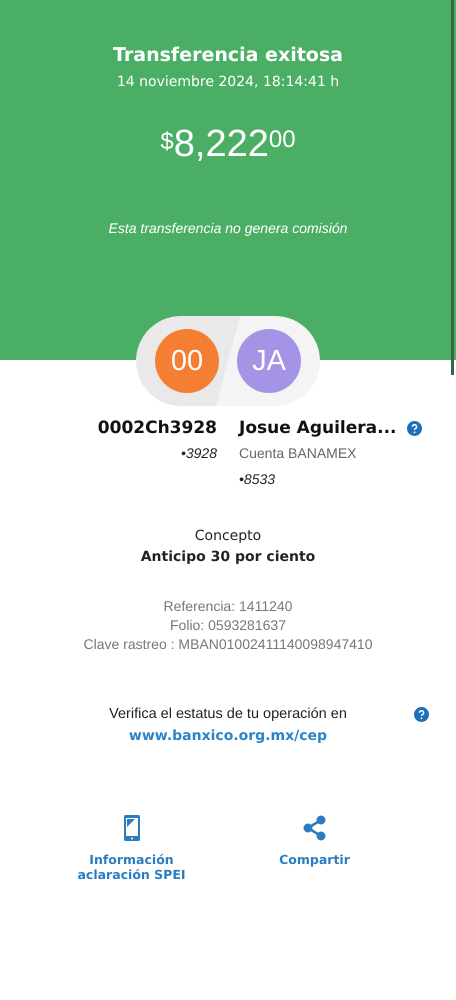  Describe the element at coordinates (198, 453) in the screenshot. I see `account-detail: •3928` at that location.